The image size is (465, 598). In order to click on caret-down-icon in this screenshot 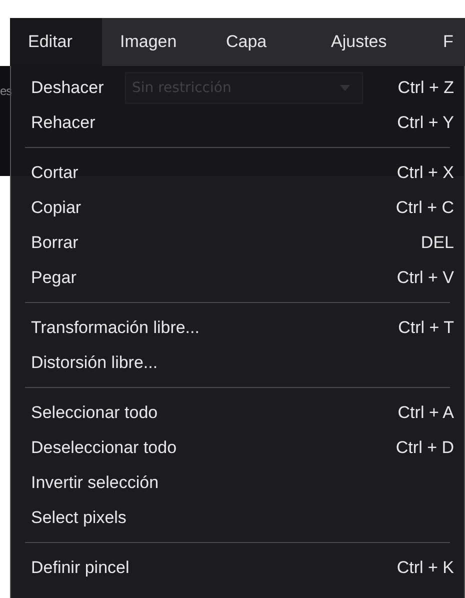, I will do `click(345, 88)`.